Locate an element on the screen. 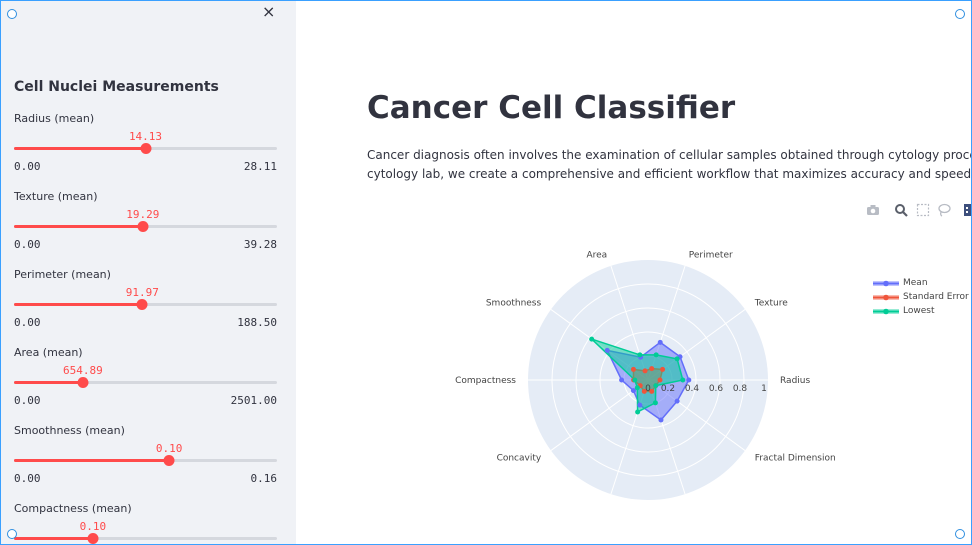 This screenshot has height=545, width=972. slider-compactness-mean: Compactness (mean) 0.10 is located at coordinates (145, 523).